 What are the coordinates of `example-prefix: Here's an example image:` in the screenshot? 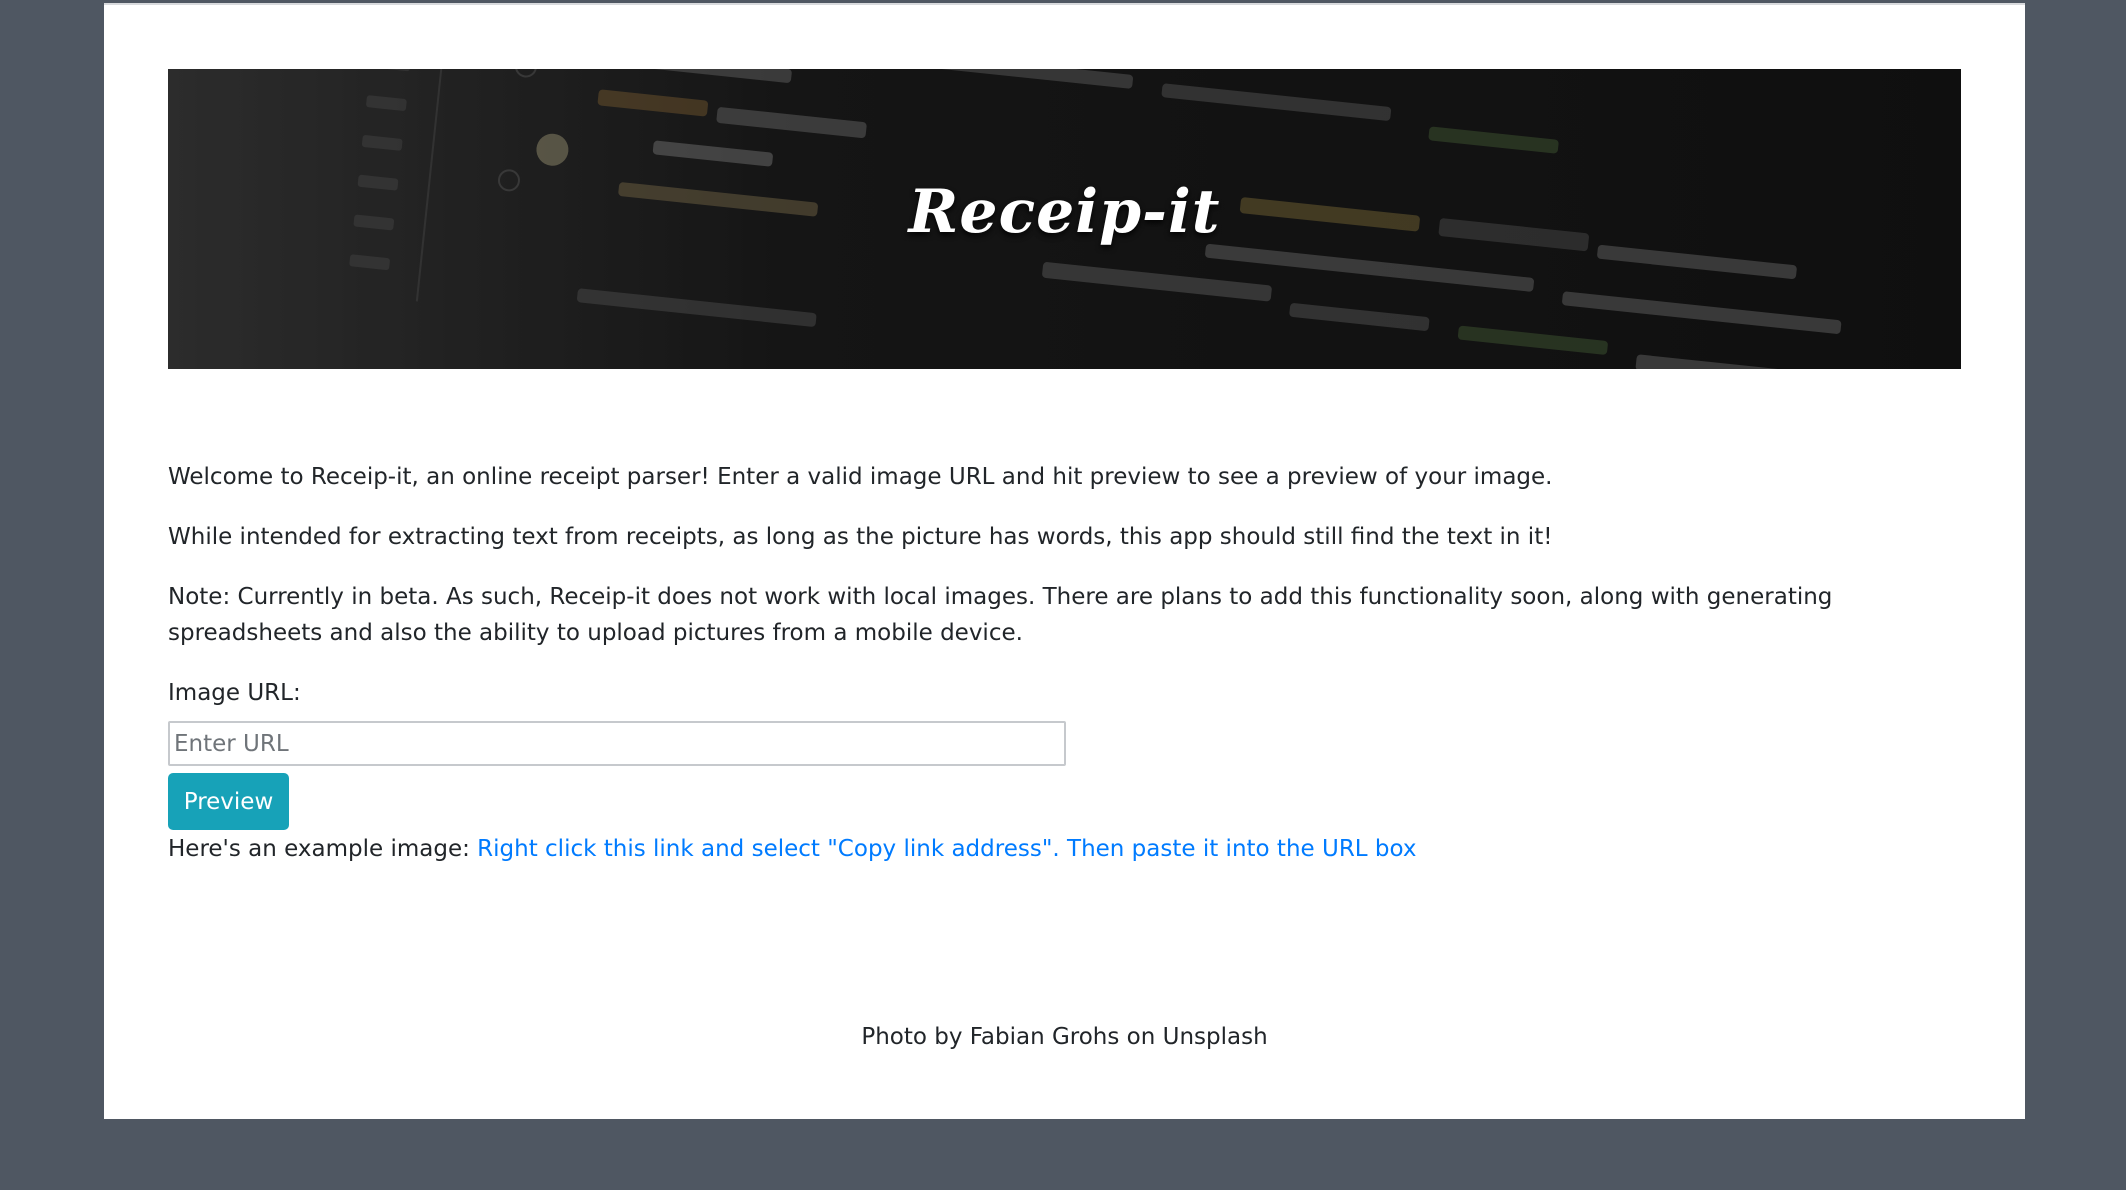 It's located at (323, 849).